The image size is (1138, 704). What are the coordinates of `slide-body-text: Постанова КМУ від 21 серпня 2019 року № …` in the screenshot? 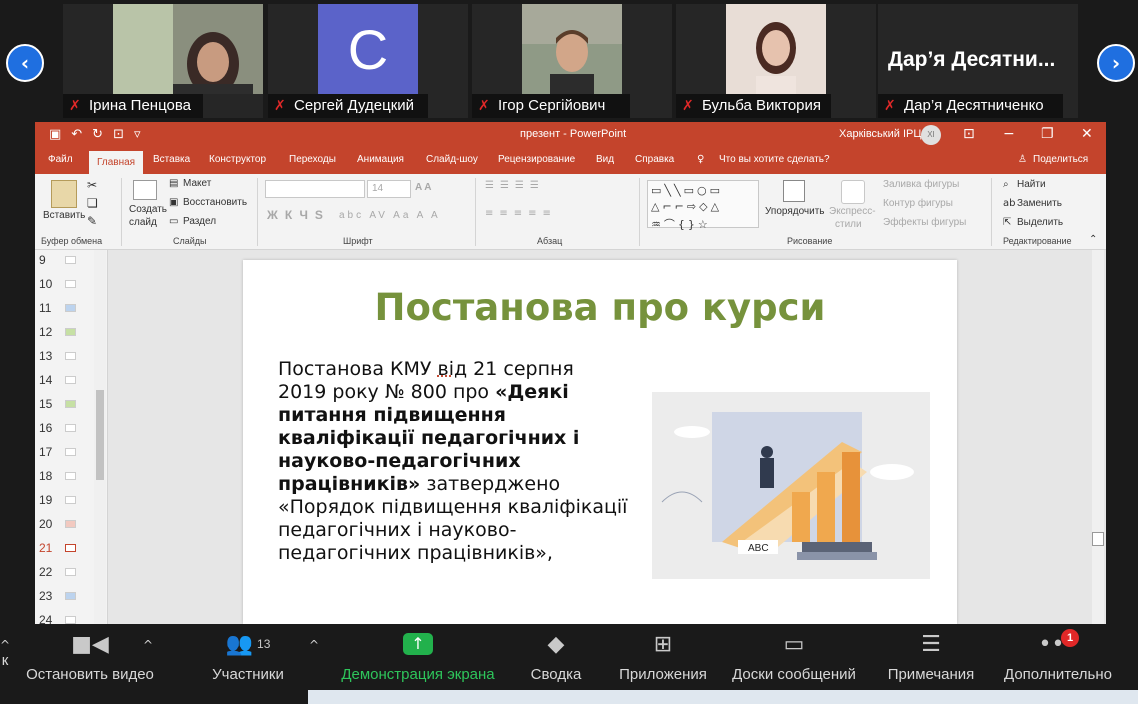 It's located at (453, 461).